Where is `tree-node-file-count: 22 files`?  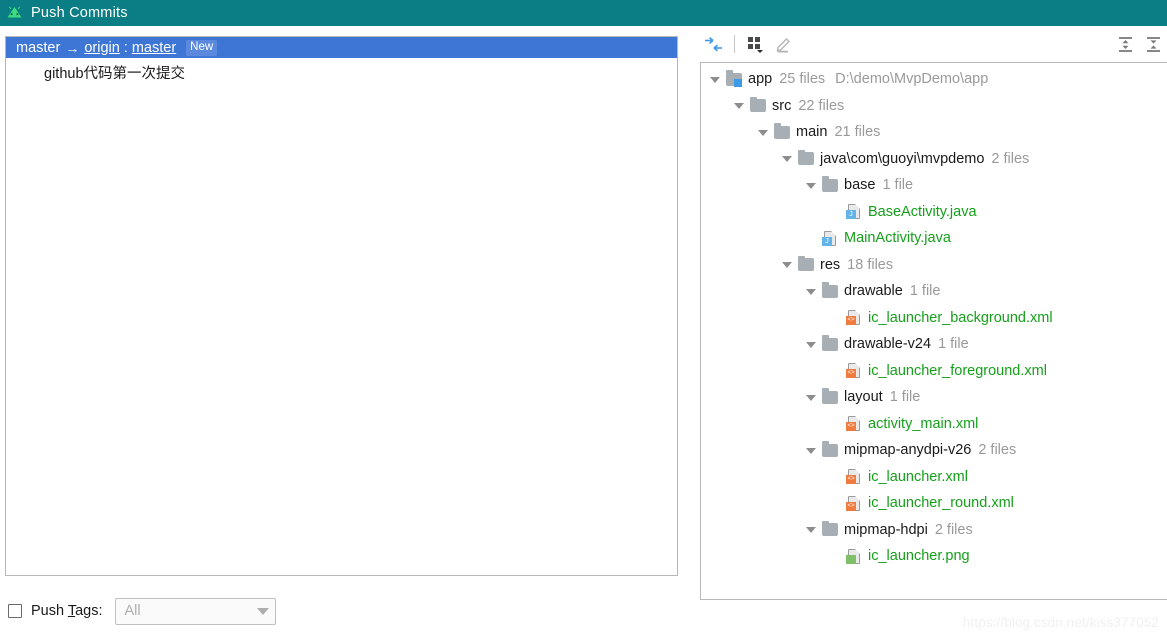 tree-node-file-count: 22 files is located at coordinates (821, 105).